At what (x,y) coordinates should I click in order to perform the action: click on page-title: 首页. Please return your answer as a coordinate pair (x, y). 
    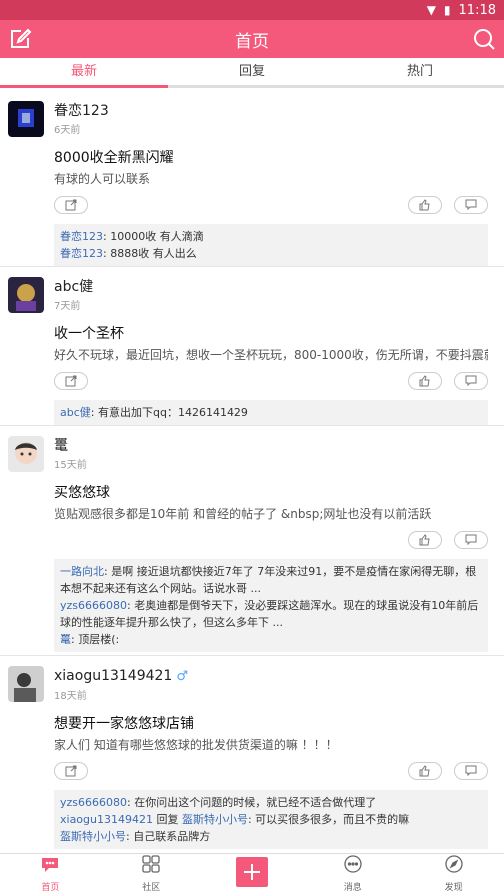
    Looking at the image, I should click on (252, 41).